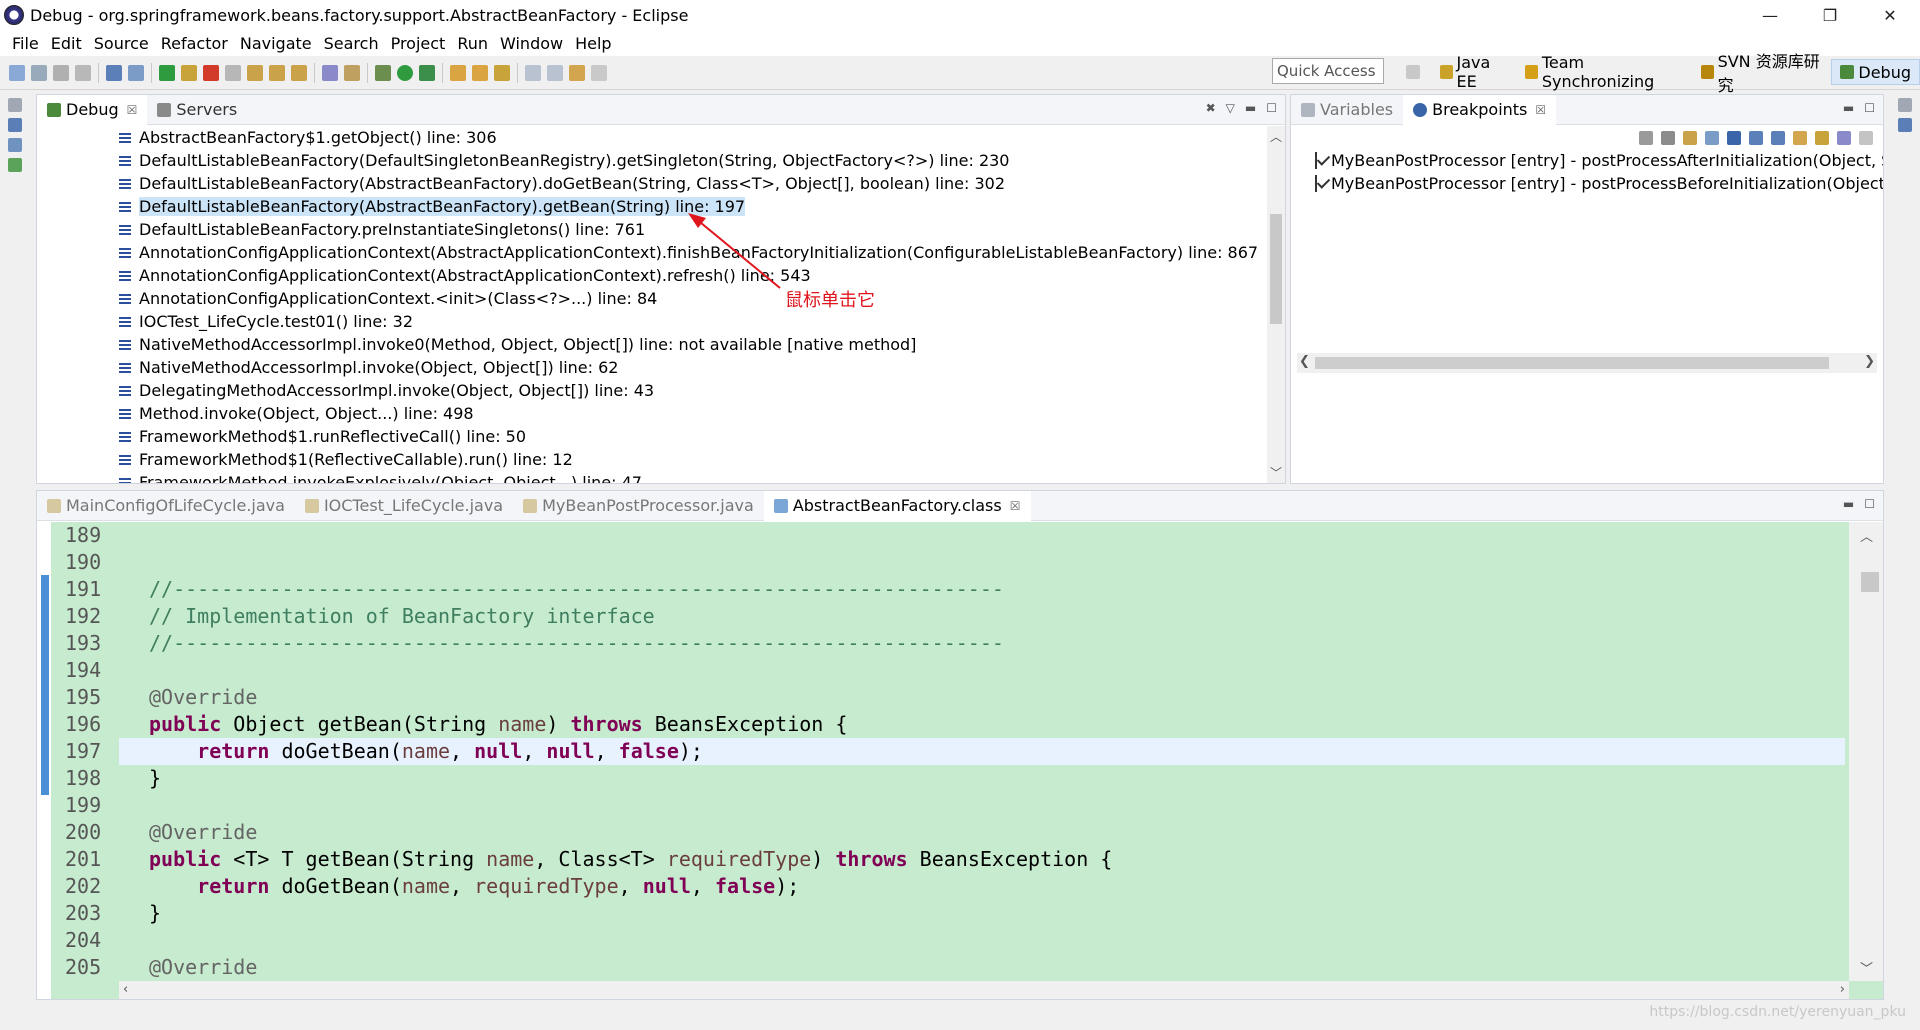 The height and width of the screenshot is (1030, 1920). What do you see at coordinates (1905, 125) in the screenshot?
I see `outline-icon` at bounding box center [1905, 125].